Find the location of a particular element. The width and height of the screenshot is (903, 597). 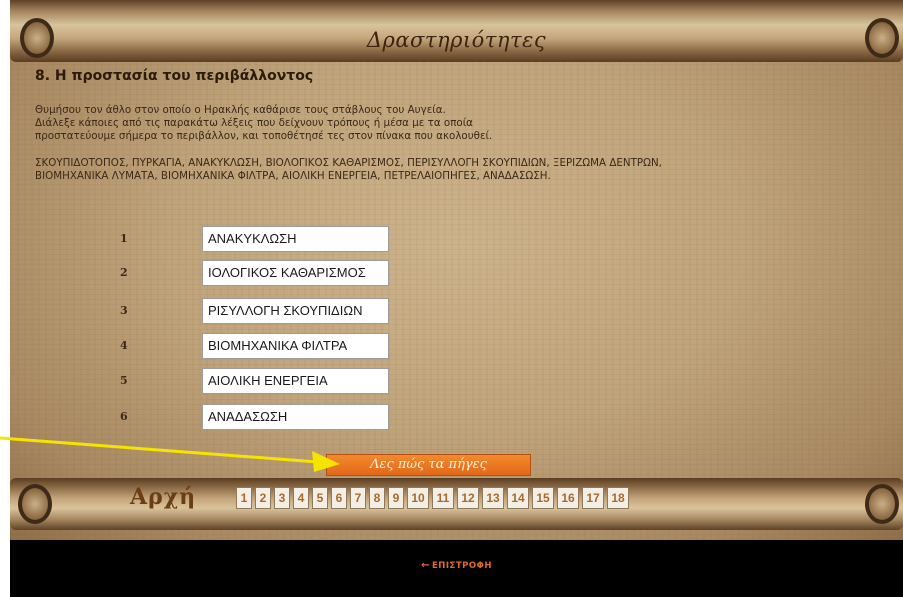

back-link-label: ΕΠΙΣΤΡΟΦΗ is located at coordinates (461, 566).